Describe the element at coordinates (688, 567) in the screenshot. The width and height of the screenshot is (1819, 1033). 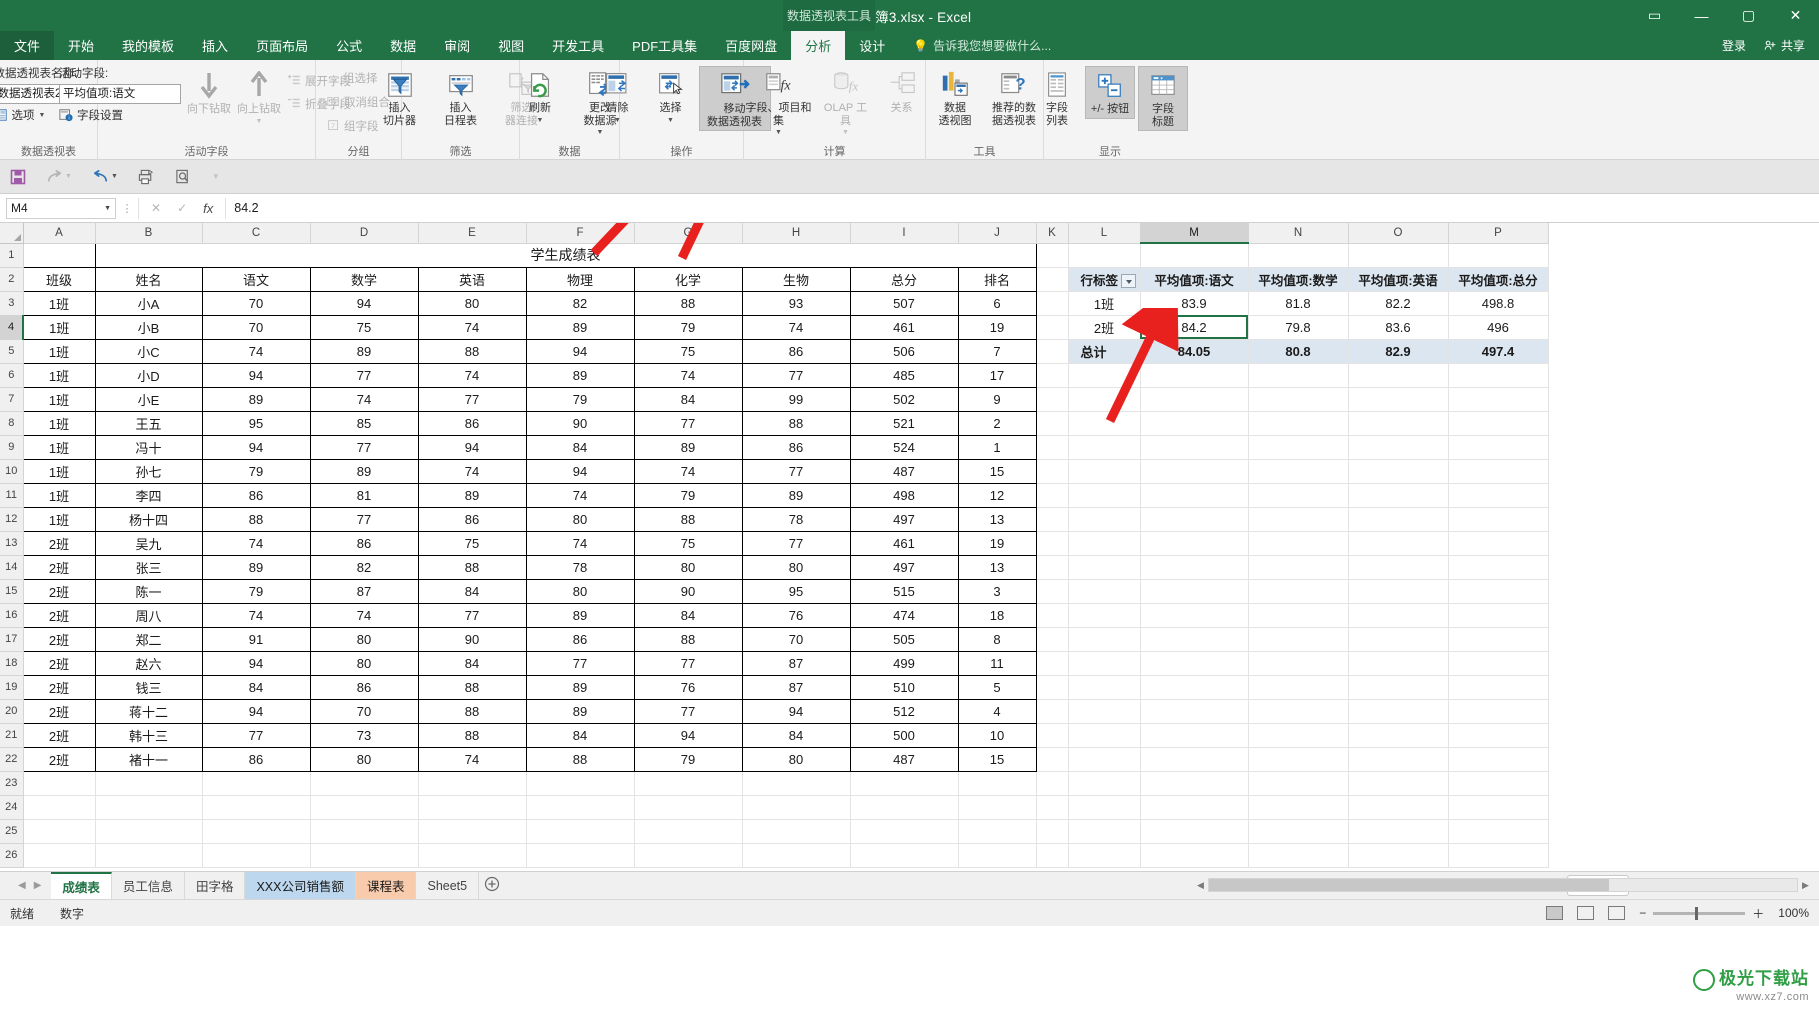
I see `cell-G14: 80` at that location.